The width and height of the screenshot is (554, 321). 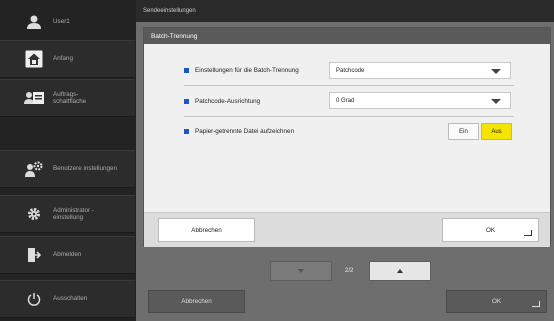 I want to click on select-value: 0 Grad, so click(x=345, y=100).